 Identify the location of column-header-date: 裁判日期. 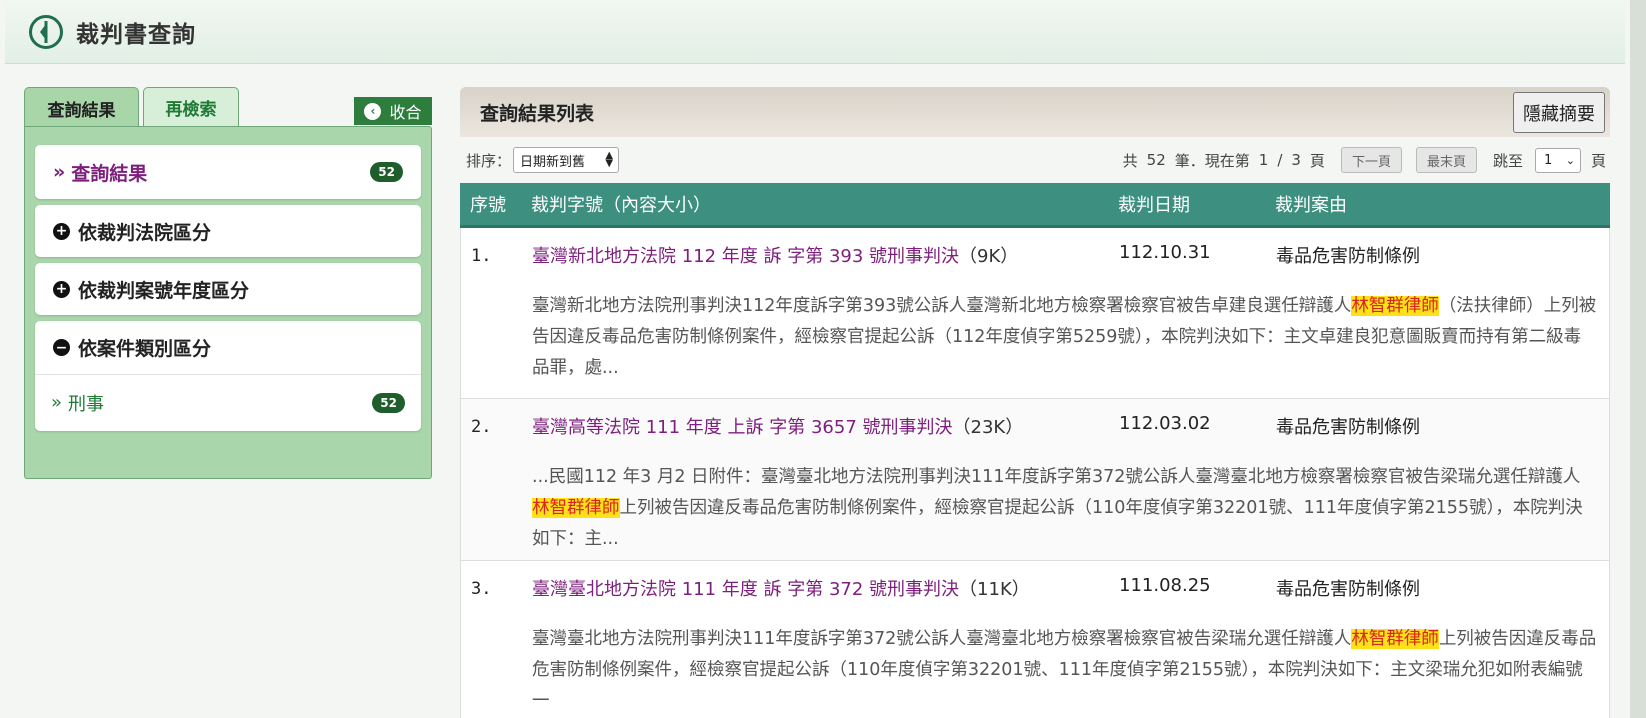
(1154, 205).